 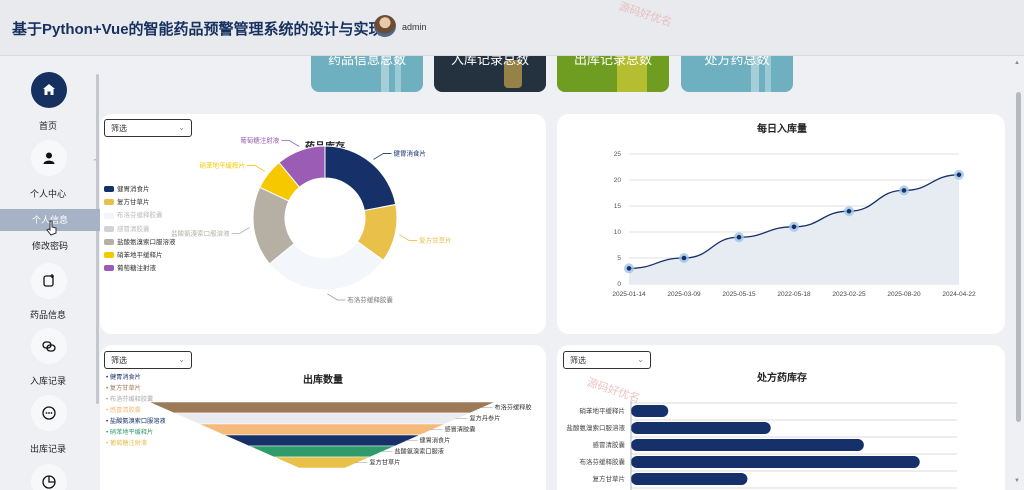 I want to click on scroll-up-icon: ▲, so click(x=1017, y=63).